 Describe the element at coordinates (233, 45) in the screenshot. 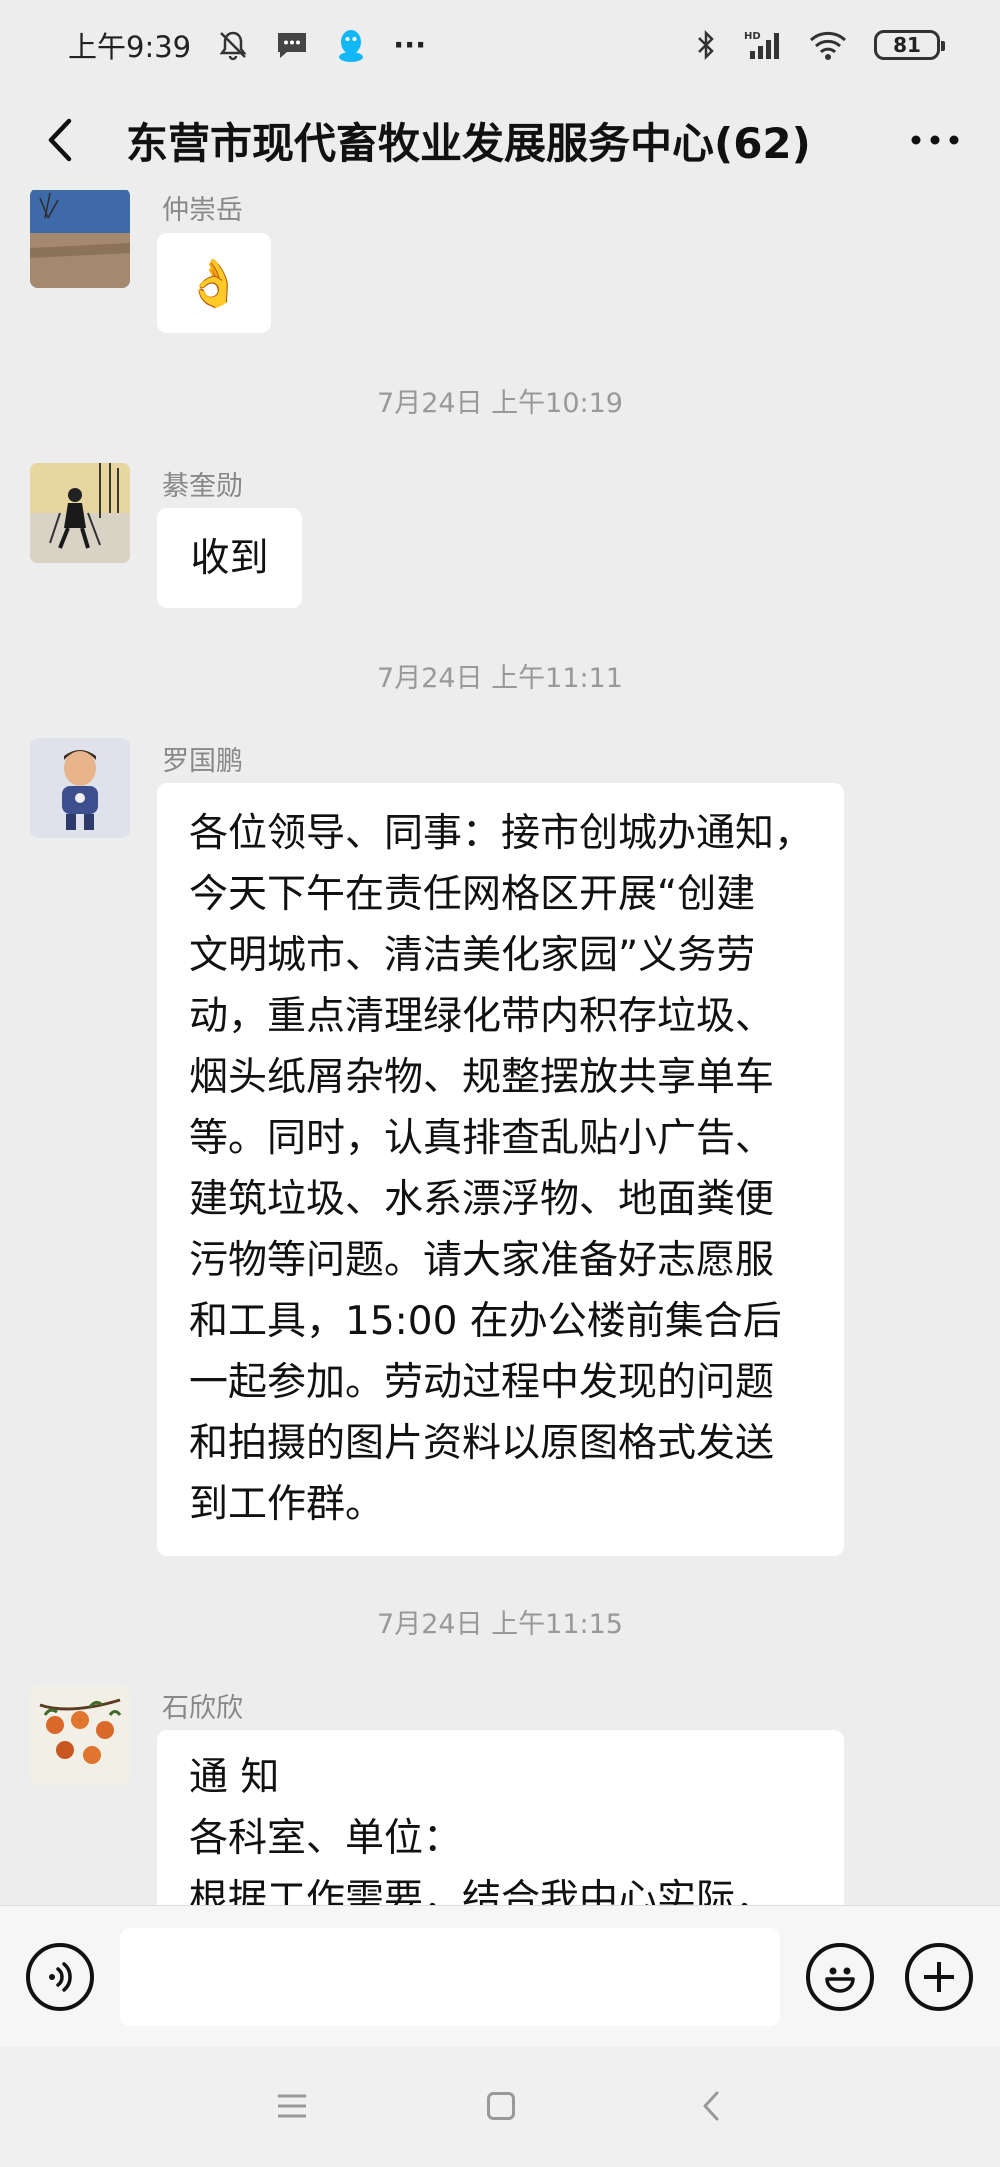

I see `mute-bell-icon` at that location.